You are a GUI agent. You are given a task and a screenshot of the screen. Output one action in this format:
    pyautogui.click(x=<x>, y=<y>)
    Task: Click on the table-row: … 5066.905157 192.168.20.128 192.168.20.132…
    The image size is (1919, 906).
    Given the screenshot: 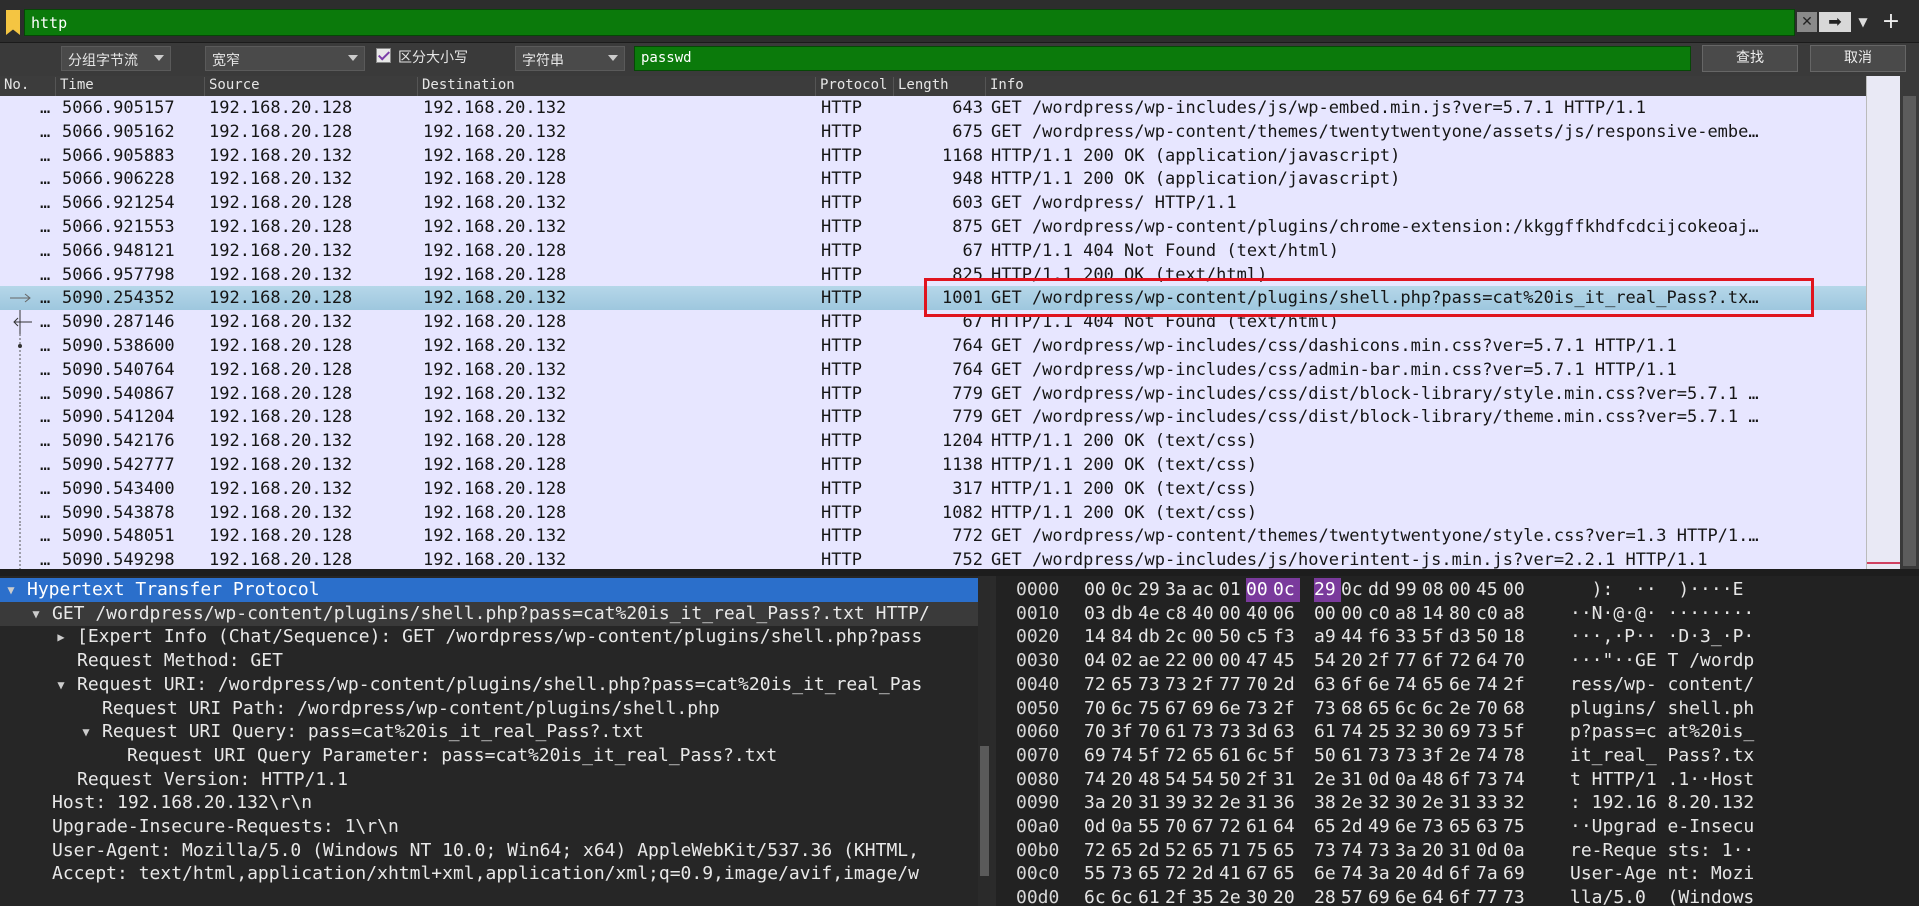 What is the action you would take?
    pyautogui.click(x=933, y=108)
    